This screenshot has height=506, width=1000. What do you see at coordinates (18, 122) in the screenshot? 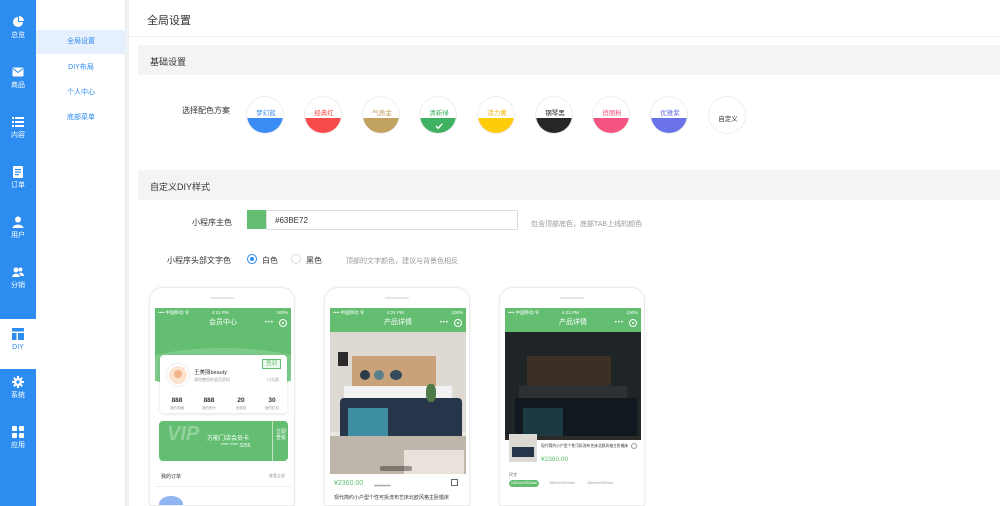
I see `list-icon` at bounding box center [18, 122].